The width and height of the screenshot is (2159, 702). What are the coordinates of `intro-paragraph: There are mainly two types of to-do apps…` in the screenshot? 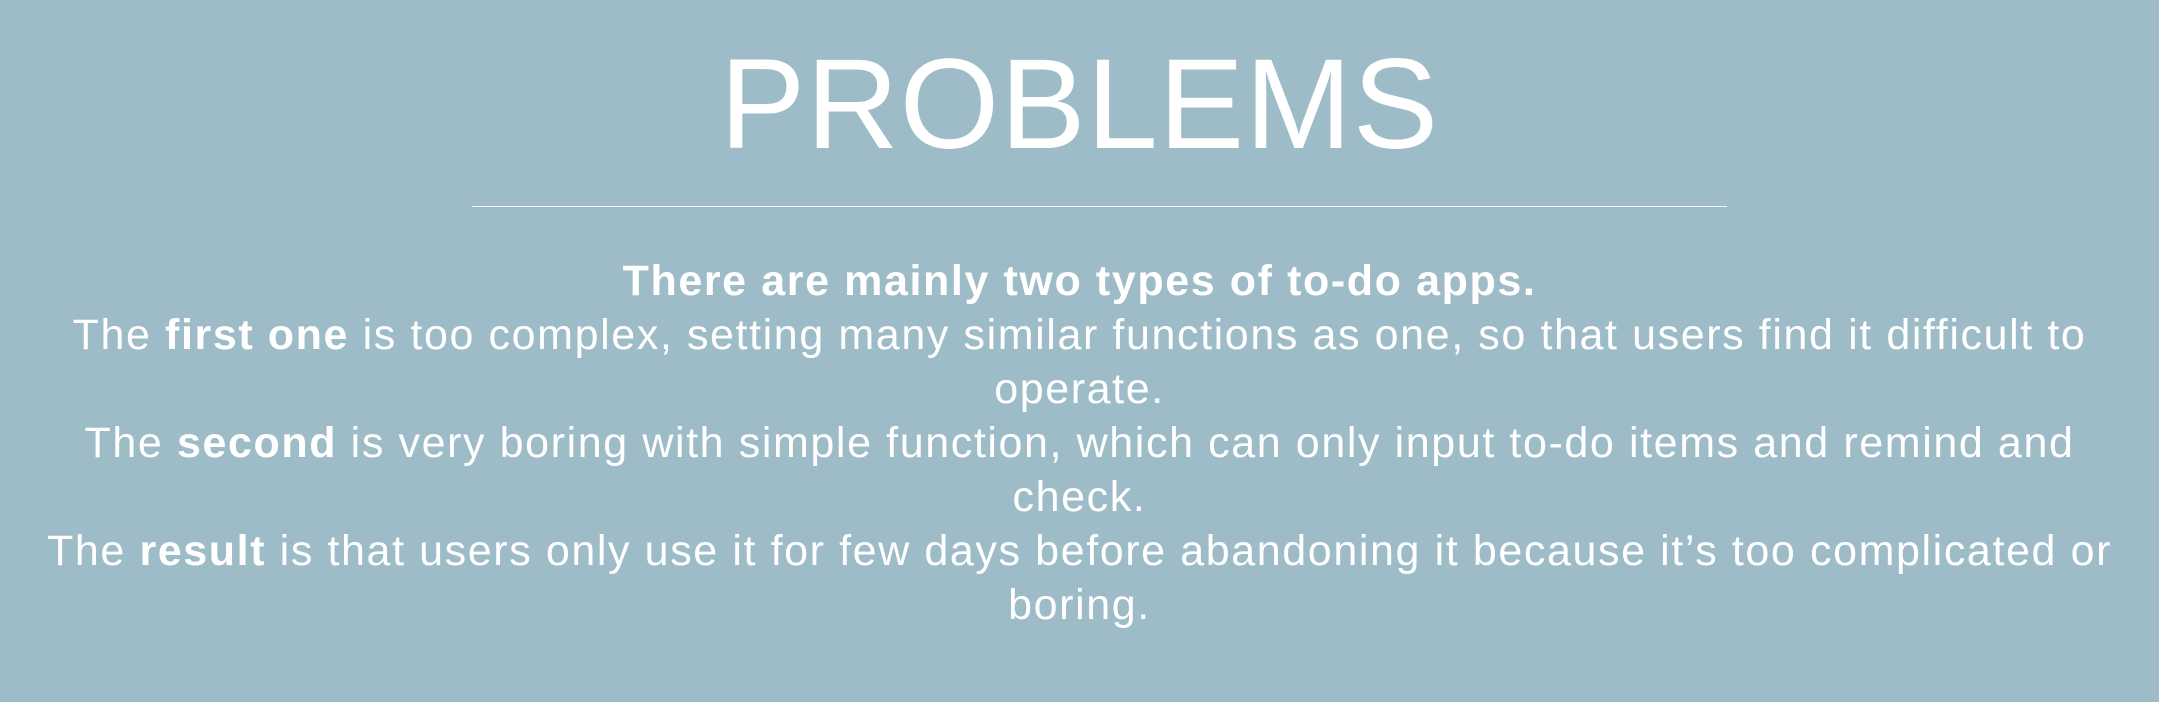 It's located at (1079, 281).